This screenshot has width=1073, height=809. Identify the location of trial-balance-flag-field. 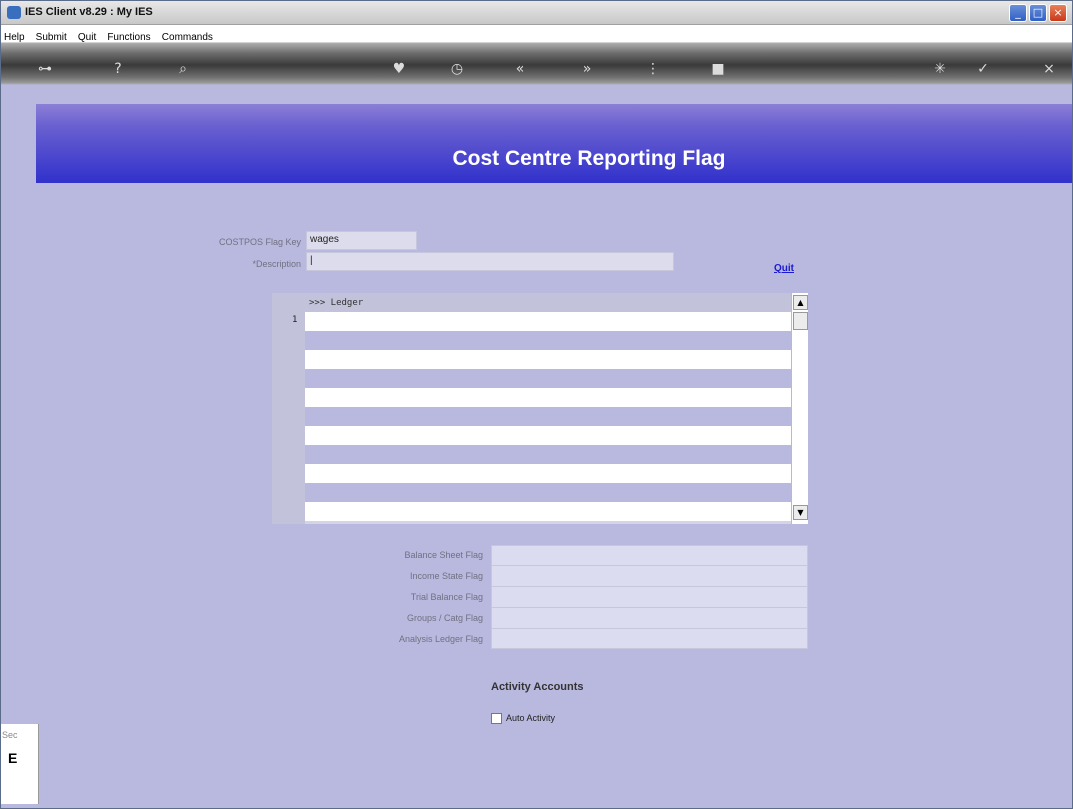
(649, 598).